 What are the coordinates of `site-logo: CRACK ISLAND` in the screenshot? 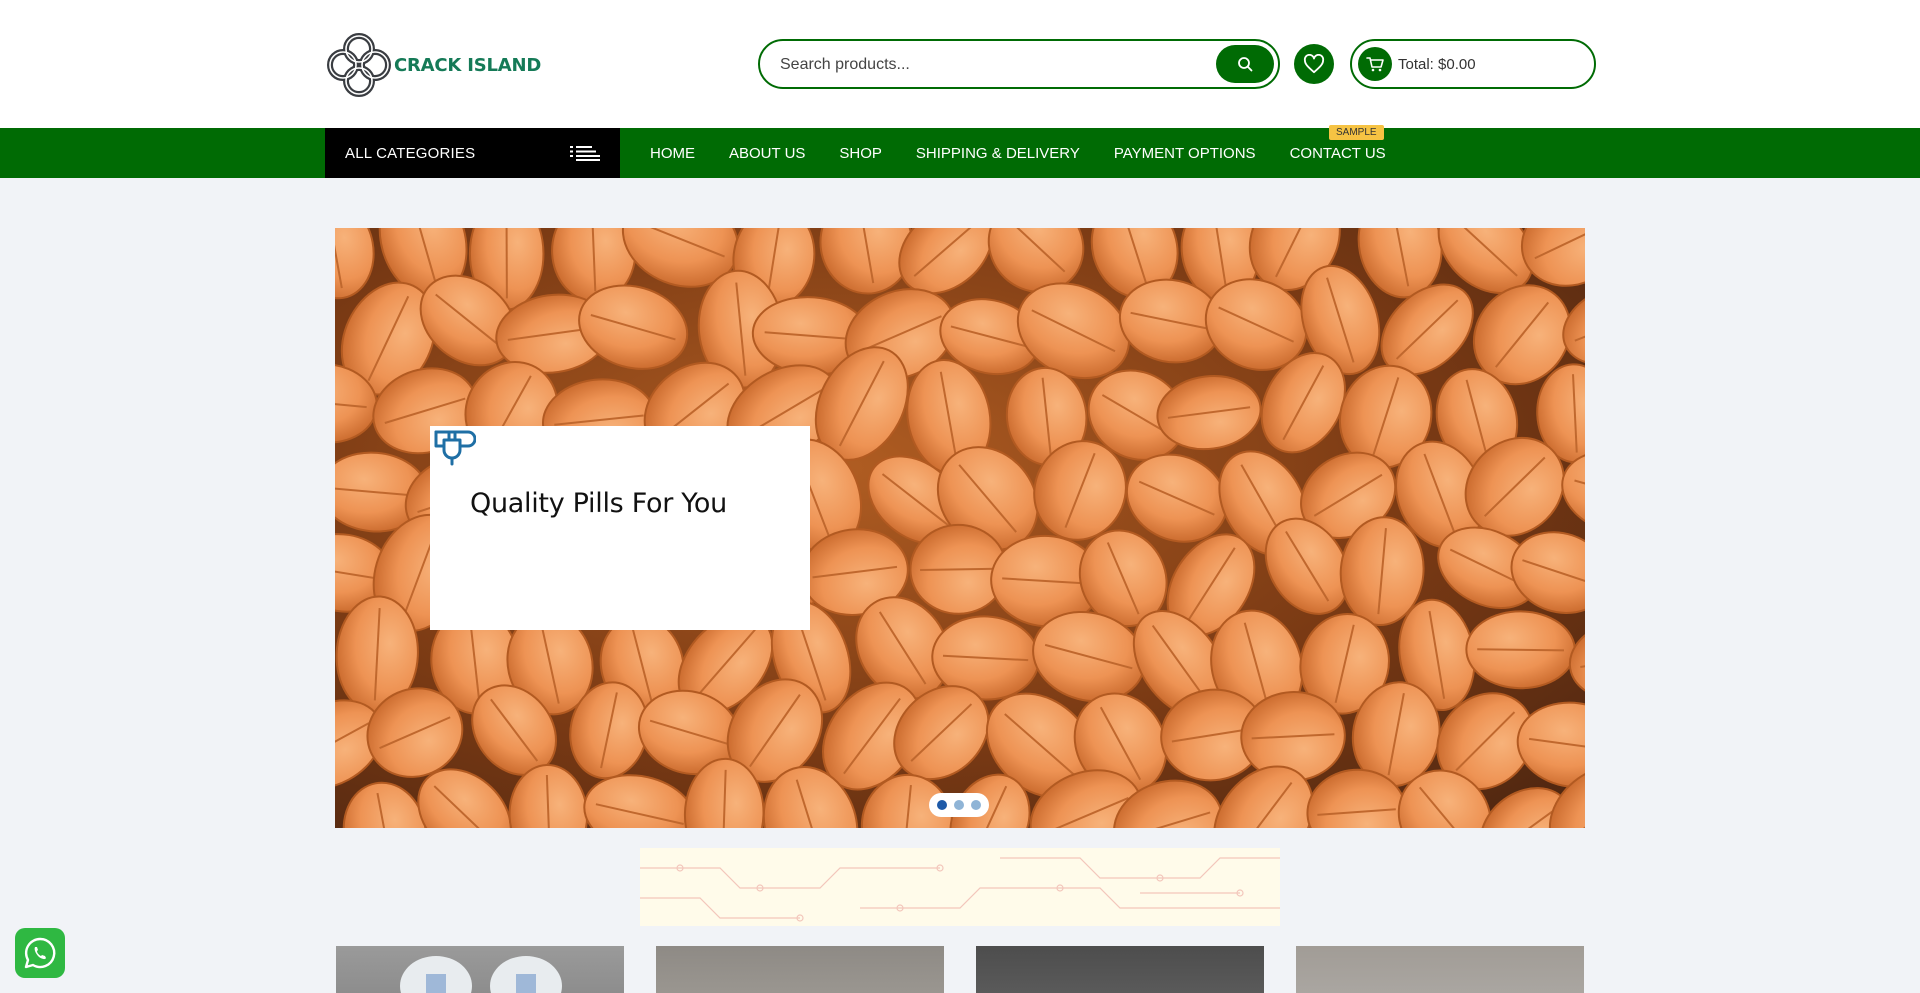 It's located at (433, 65).